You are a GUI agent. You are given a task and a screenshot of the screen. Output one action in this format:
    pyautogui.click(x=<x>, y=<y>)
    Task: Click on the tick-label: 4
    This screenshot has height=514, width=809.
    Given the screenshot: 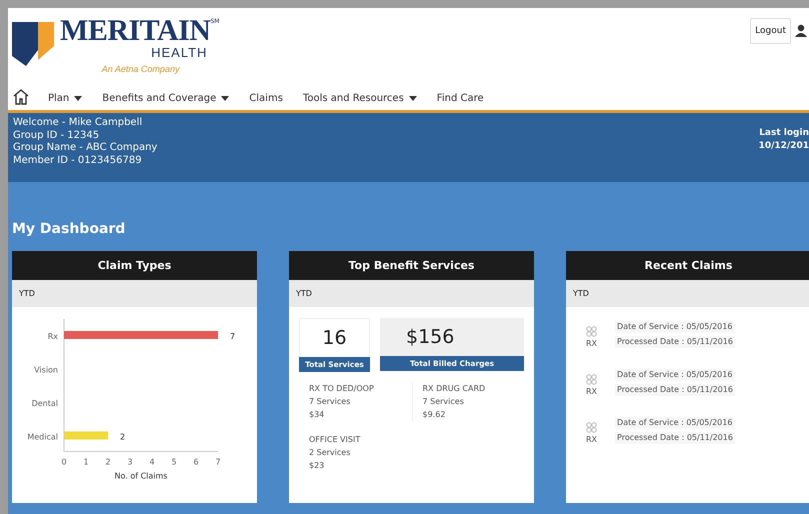 What is the action you would take?
    pyautogui.click(x=152, y=462)
    